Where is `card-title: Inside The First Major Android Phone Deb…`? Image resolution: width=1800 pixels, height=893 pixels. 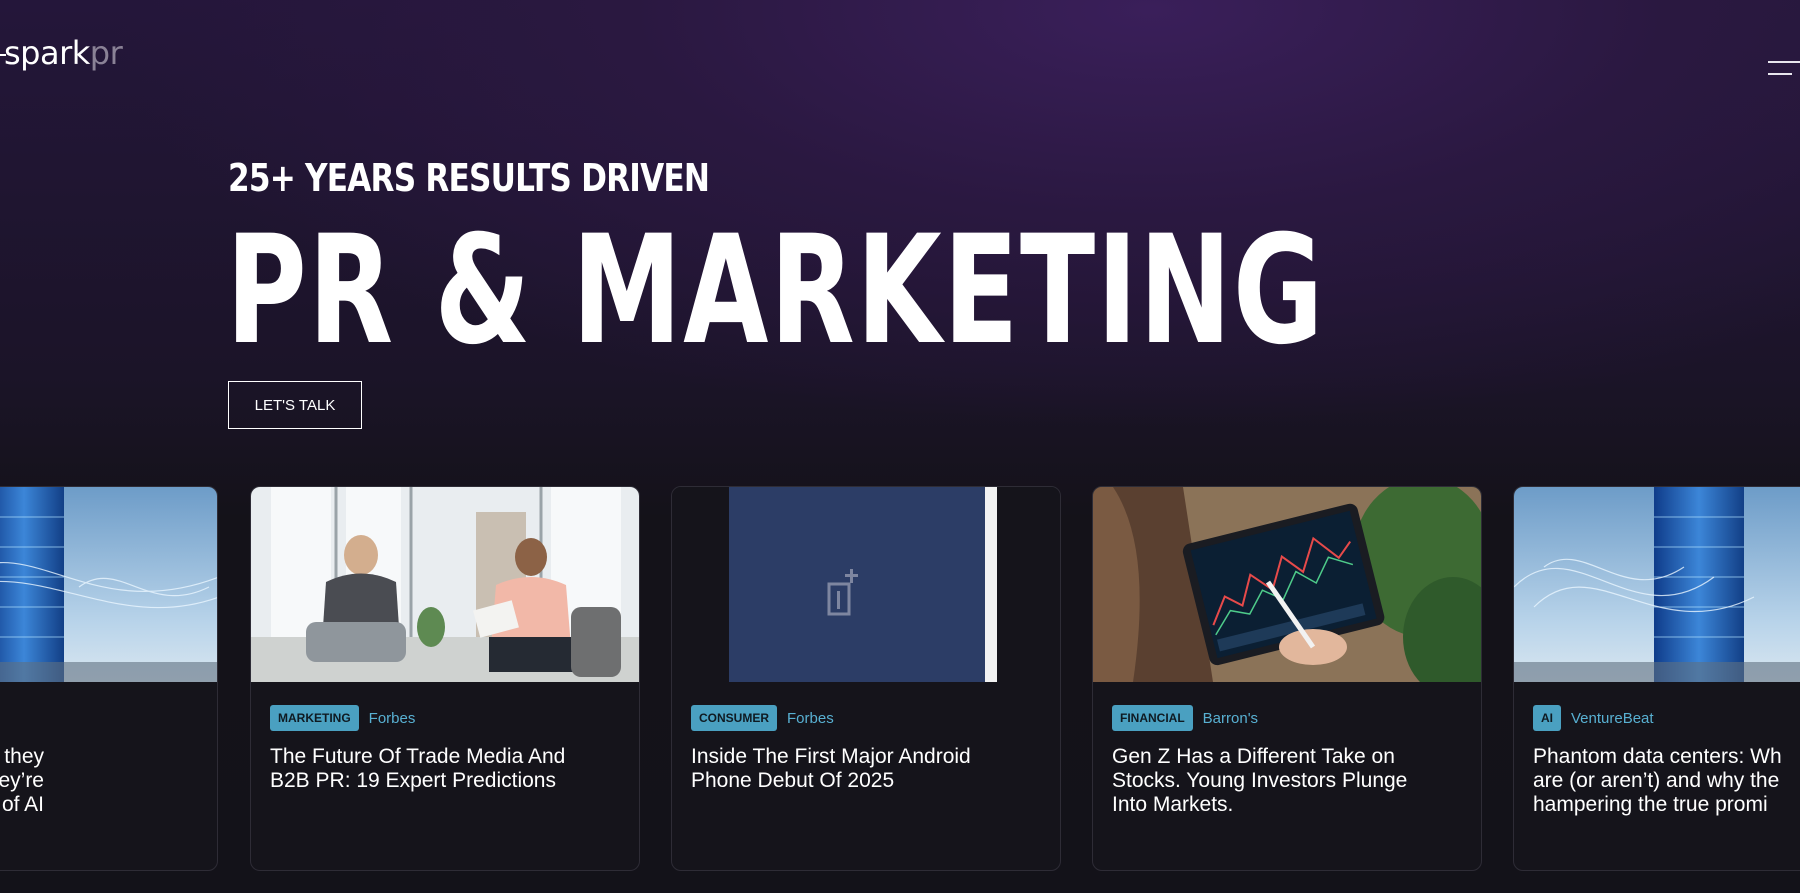 card-title: Inside The First Major Android Phone Deb… is located at coordinates (831, 768).